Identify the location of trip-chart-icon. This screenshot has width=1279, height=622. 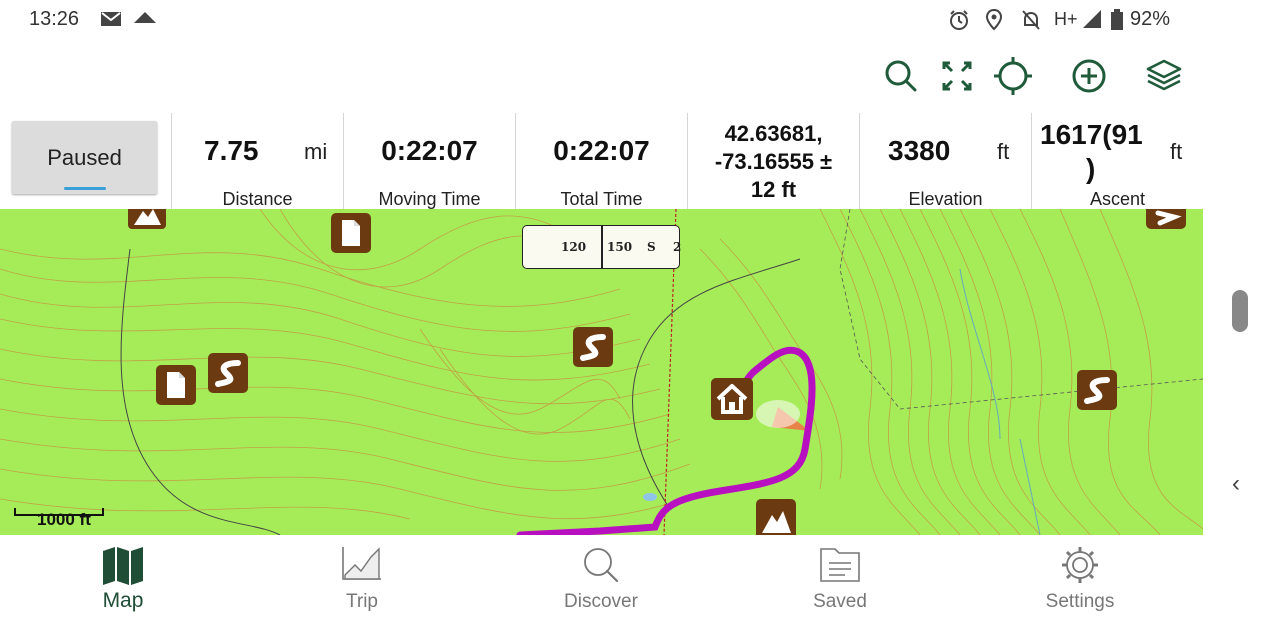
(362, 565).